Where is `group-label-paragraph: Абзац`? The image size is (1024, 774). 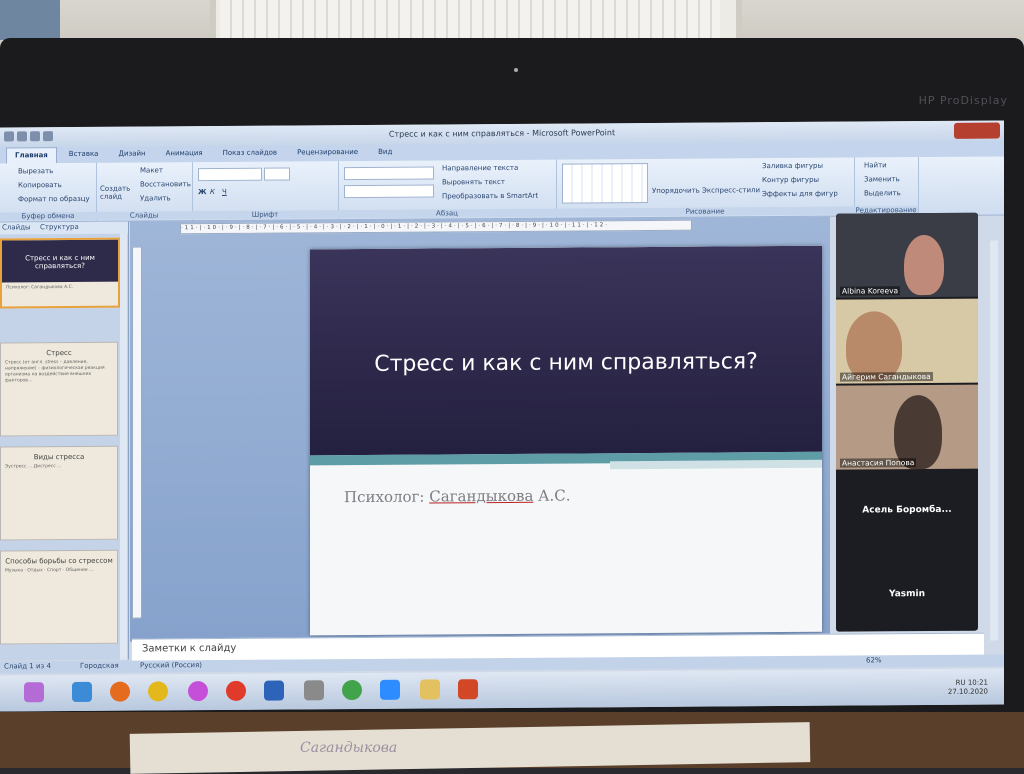 group-label-paragraph: Абзац is located at coordinates (447, 213).